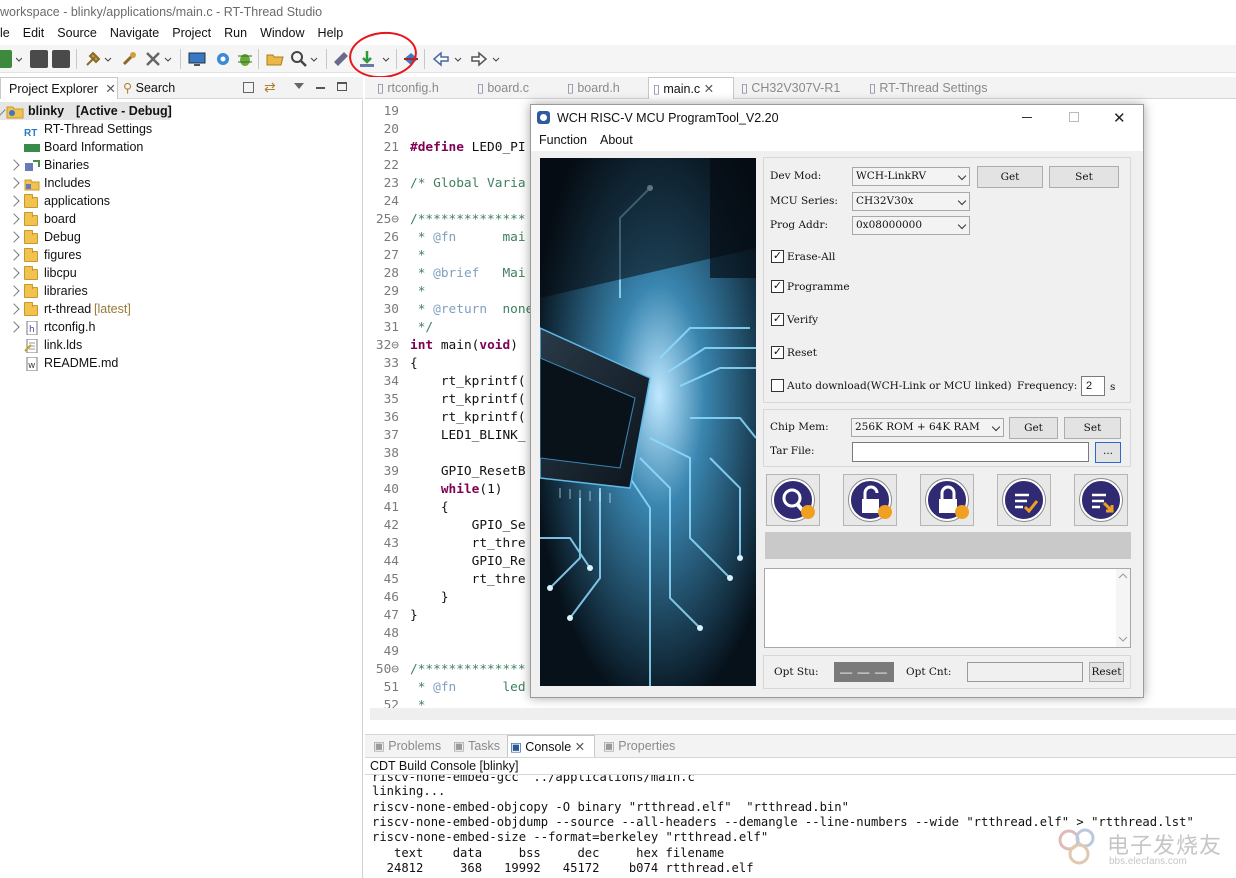  Describe the element at coordinates (282, 33) in the screenshot. I see `menu-window: Window` at that location.